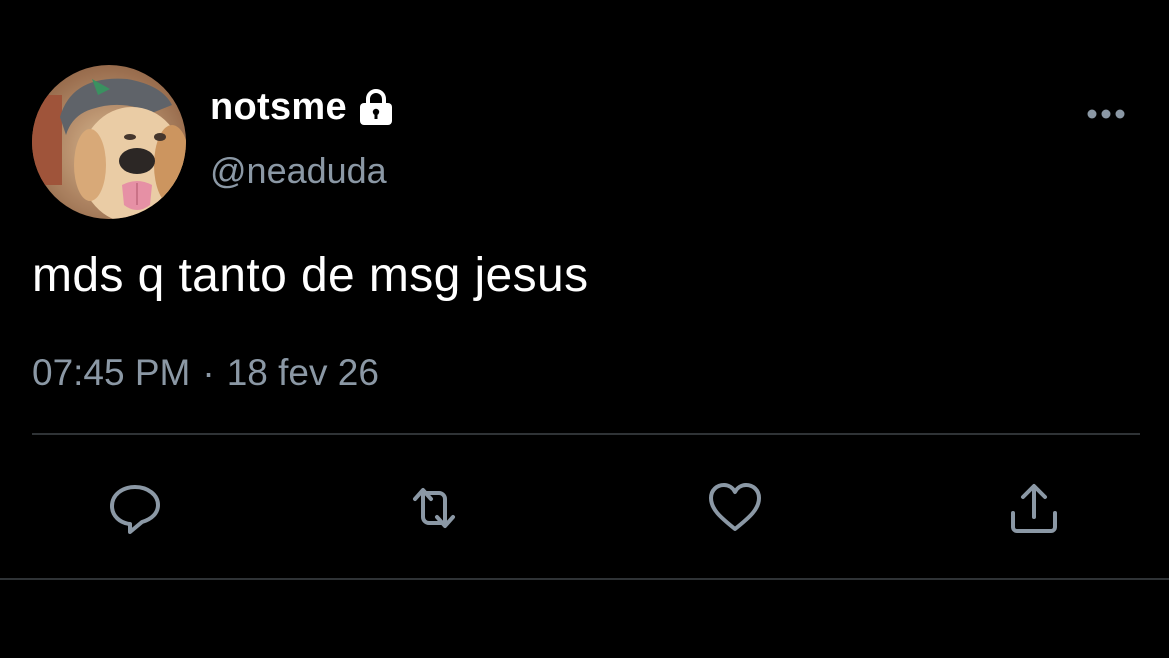  I want to click on reply-button, so click(135, 508).